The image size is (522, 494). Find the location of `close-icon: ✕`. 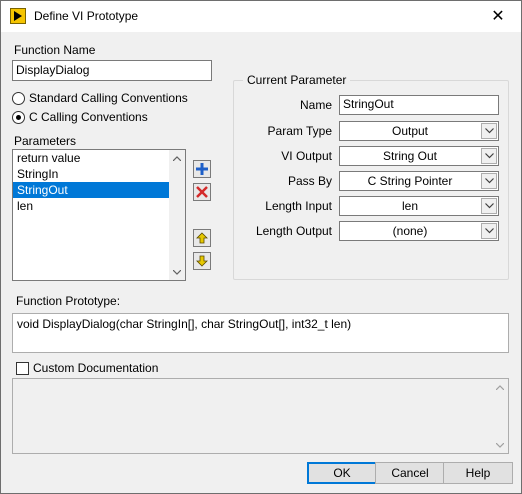

close-icon: ✕ is located at coordinates (498, 16).